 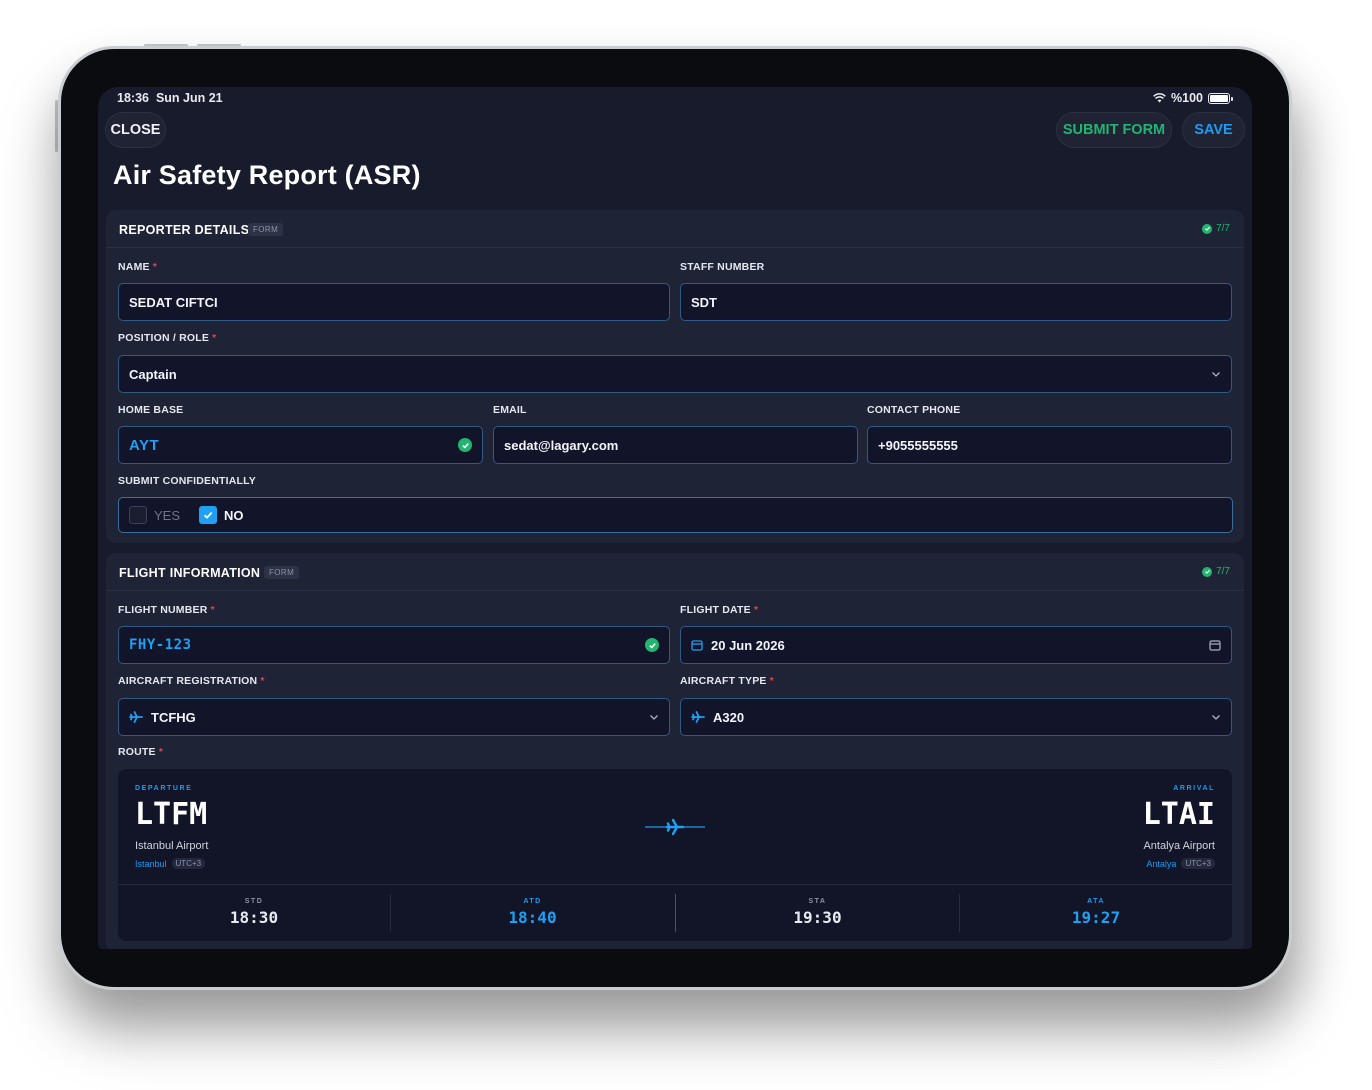 What do you see at coordinates (697, 645) in the screenshot?
I see `calendar-icon` at bounding box center [697, 645].